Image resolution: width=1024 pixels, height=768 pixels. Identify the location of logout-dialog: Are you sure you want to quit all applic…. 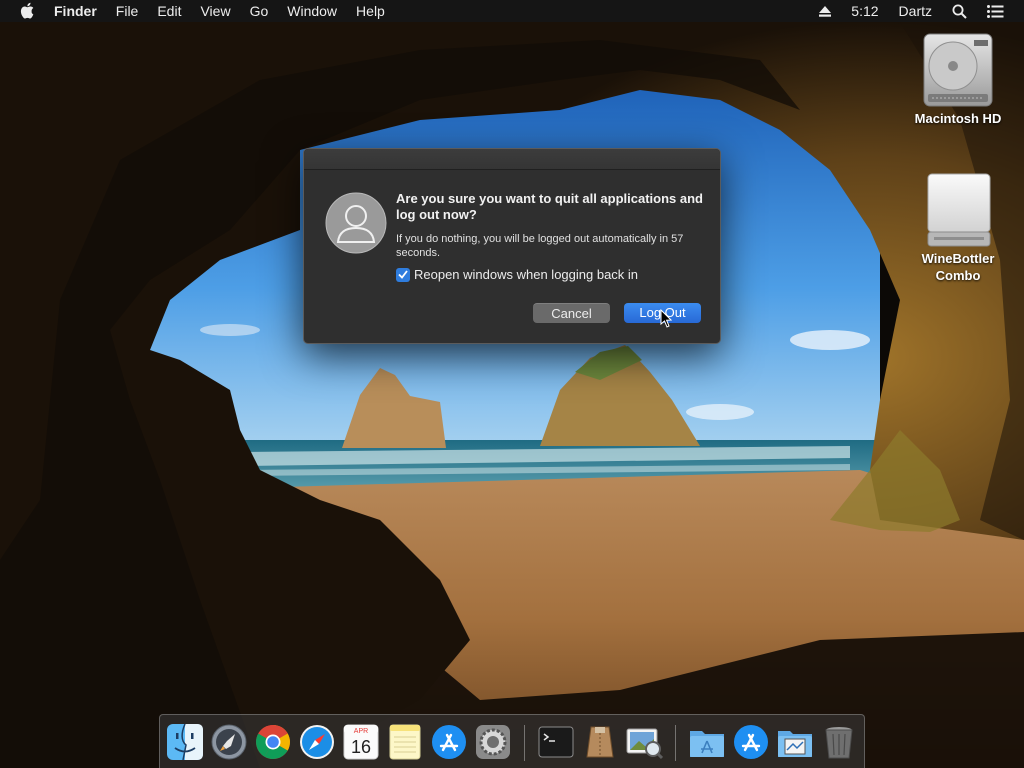
(512, 246).